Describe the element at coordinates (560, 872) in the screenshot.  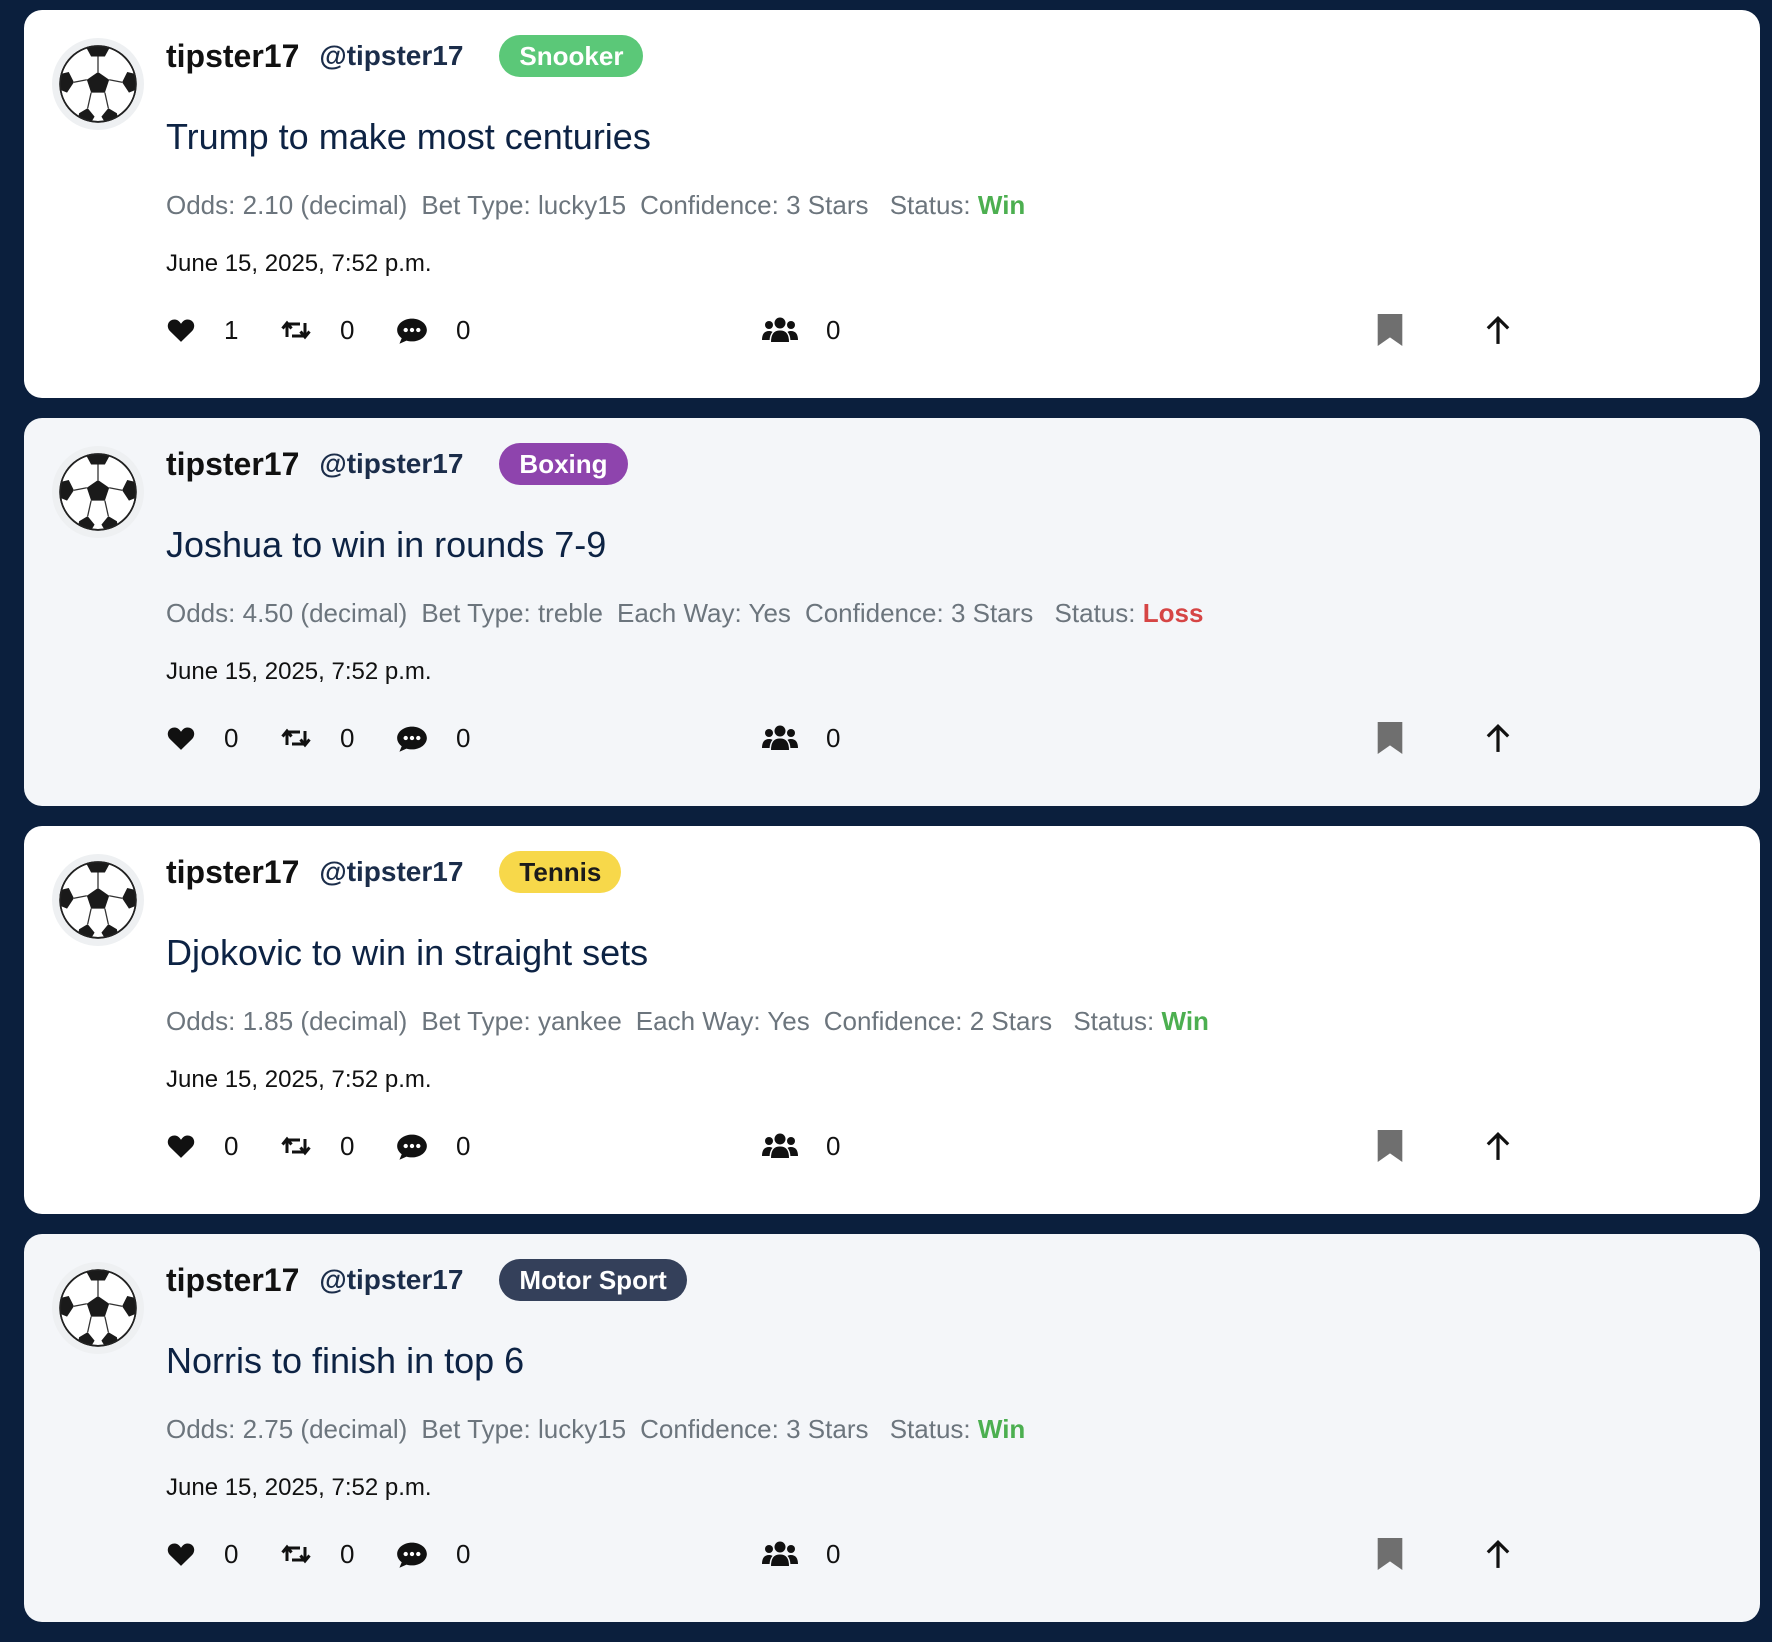
I see `sport-badge: Tennis` at that location.